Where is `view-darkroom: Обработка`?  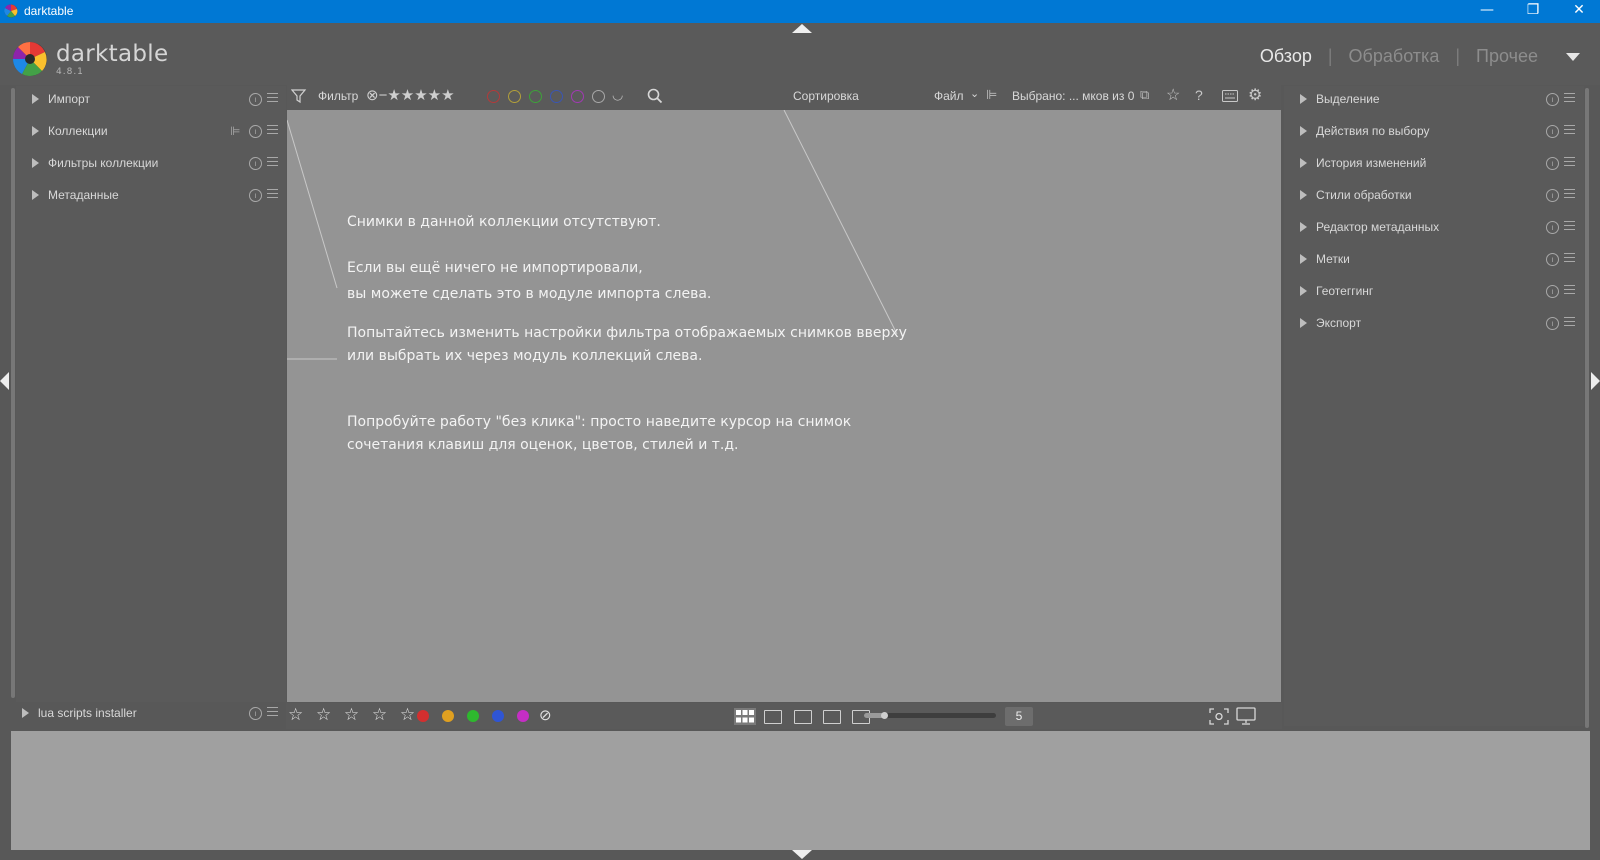 view-darkroom: Обработка is located at coordinates (1394, 56).